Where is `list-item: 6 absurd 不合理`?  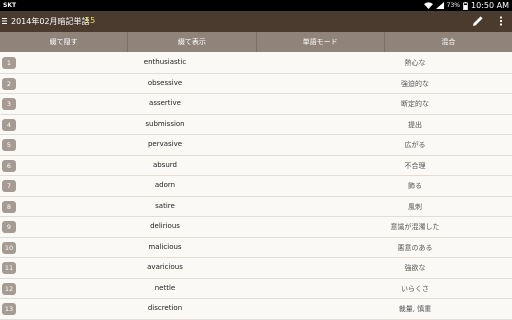
list-item: 6 absurd 不合理 is located at coordinates (256, 166).